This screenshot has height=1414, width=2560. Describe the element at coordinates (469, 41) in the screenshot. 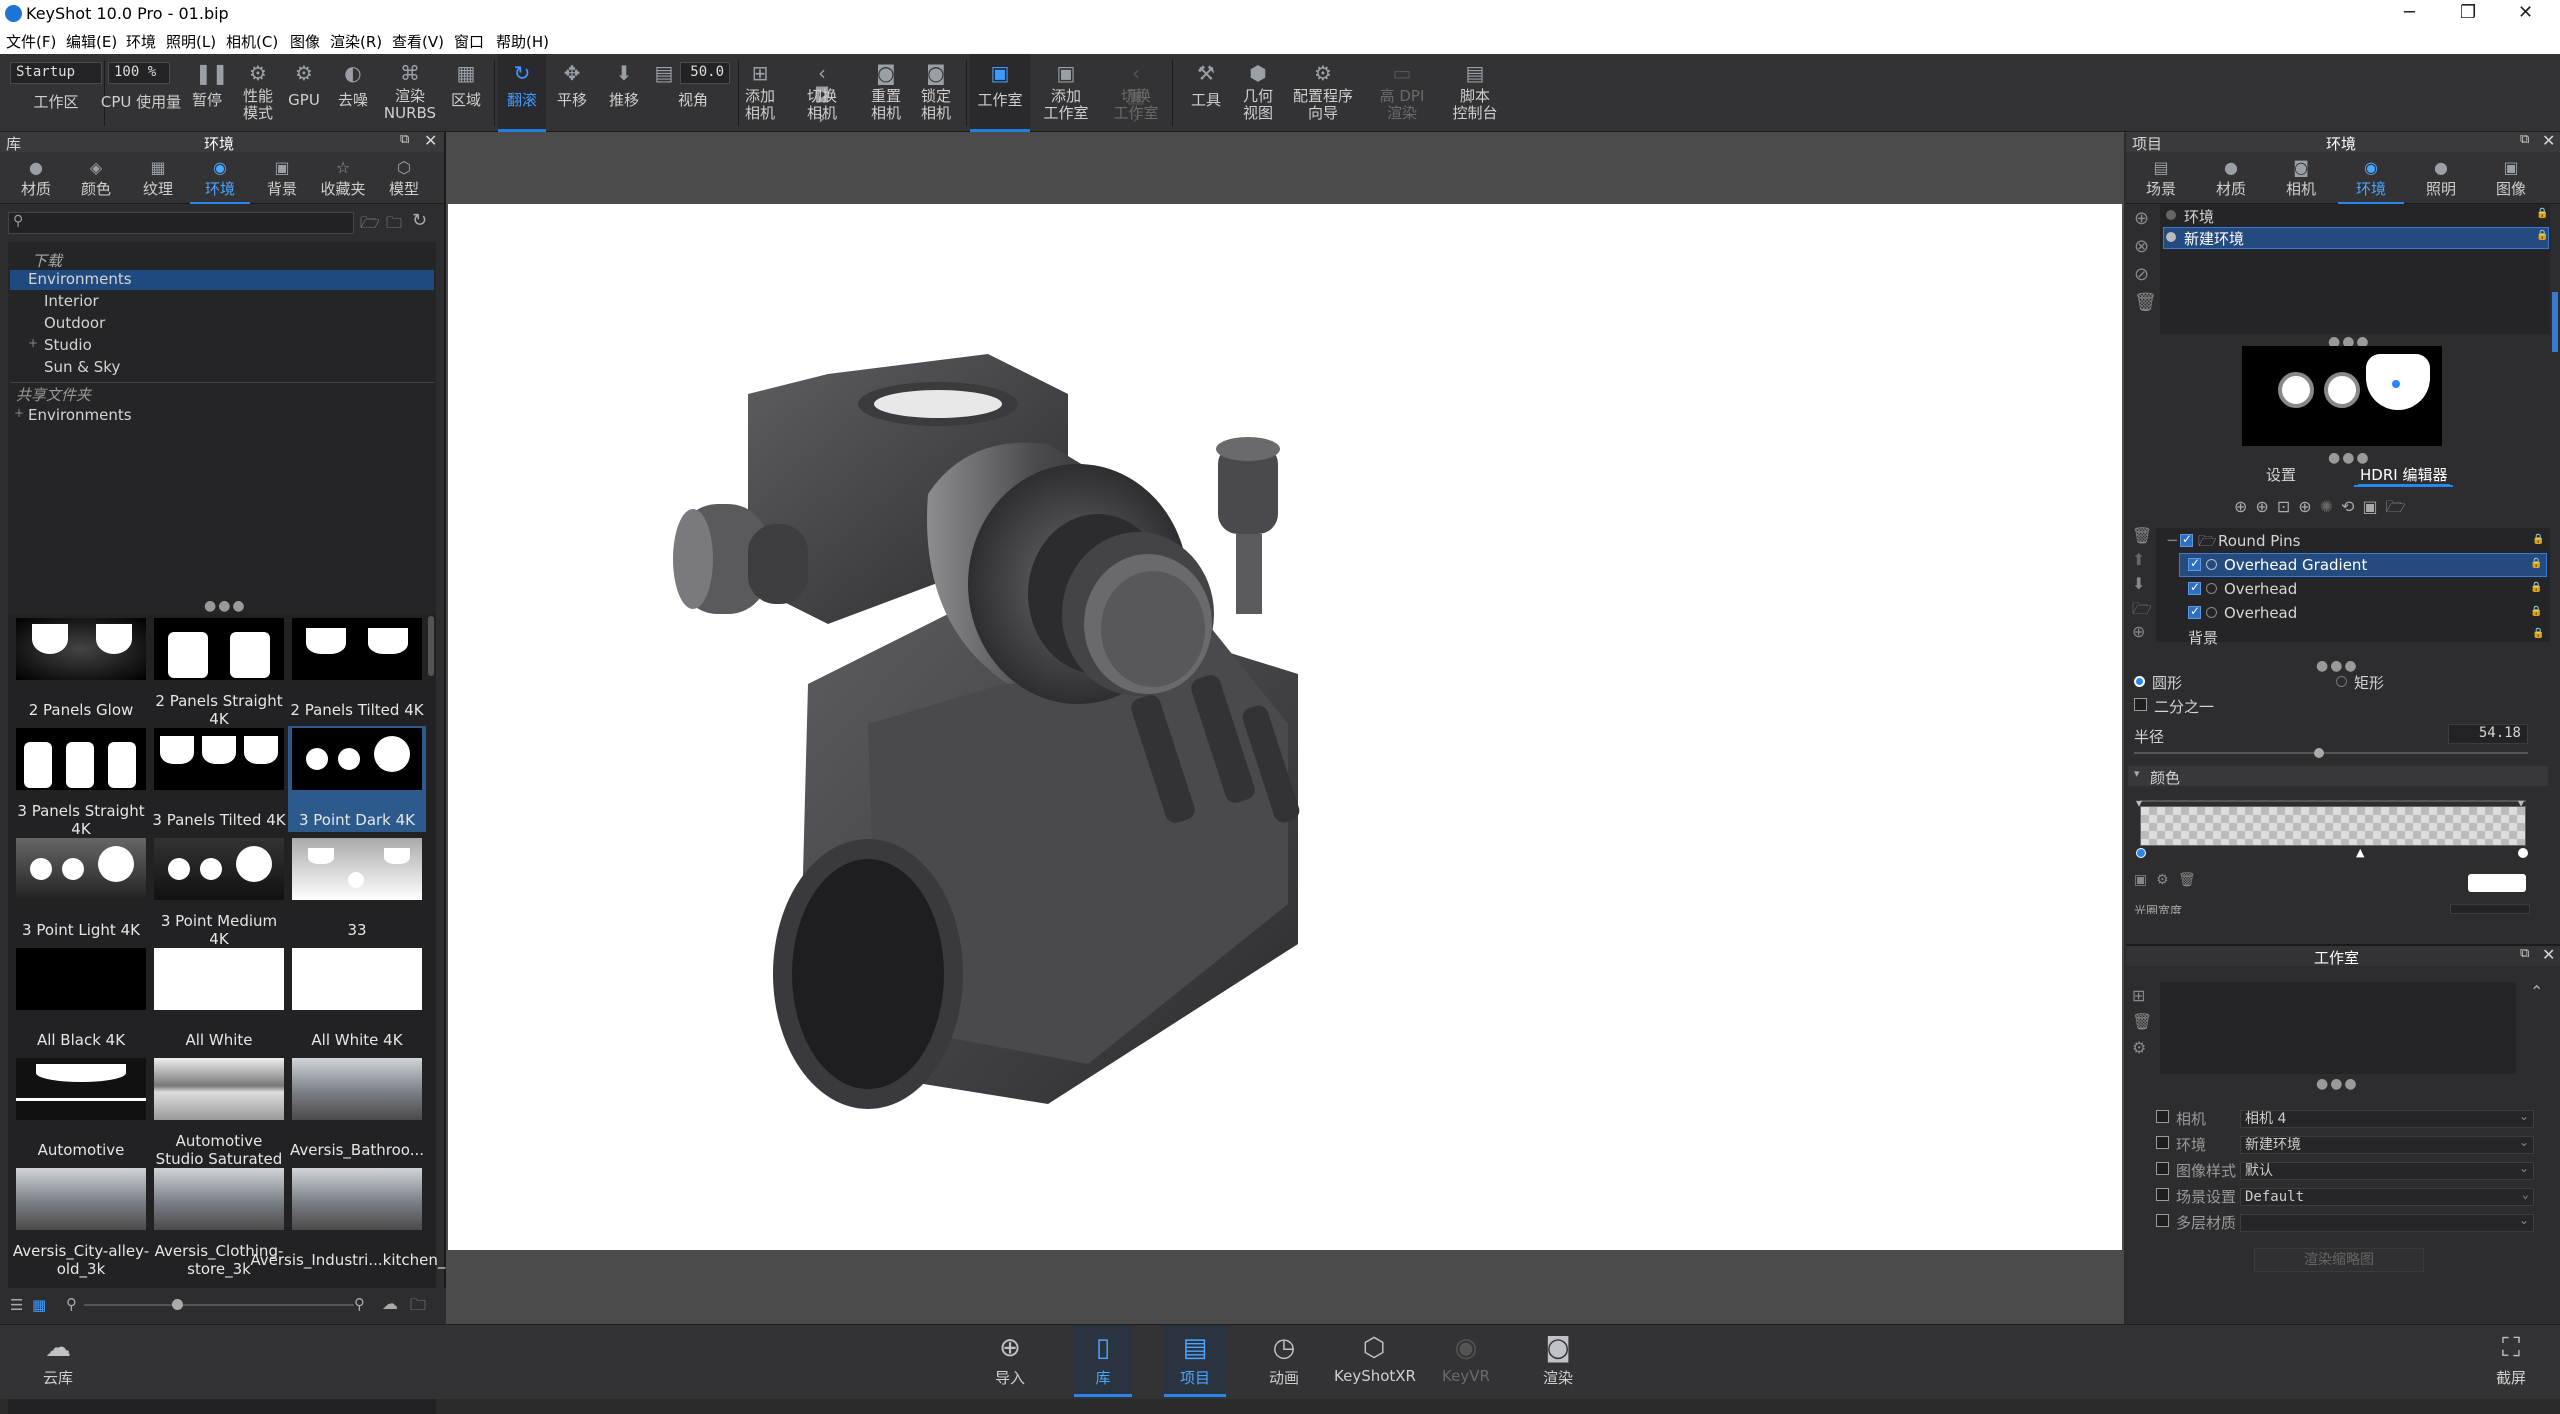

I see `menu-window: 窗口` at that location.